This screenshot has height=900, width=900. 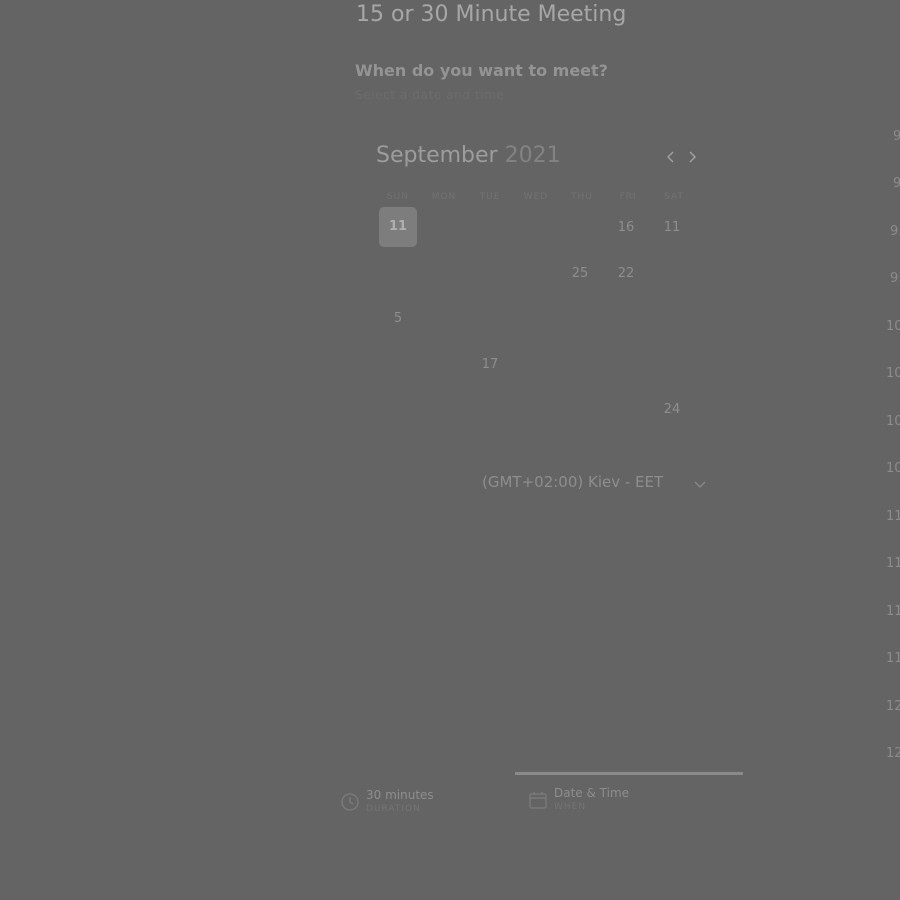 I want to click on calendar-icon, so click(x=538, y=800).